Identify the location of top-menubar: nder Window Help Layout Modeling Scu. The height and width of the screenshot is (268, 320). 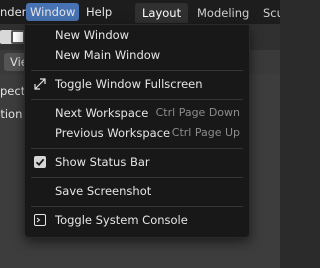
(140, 12).